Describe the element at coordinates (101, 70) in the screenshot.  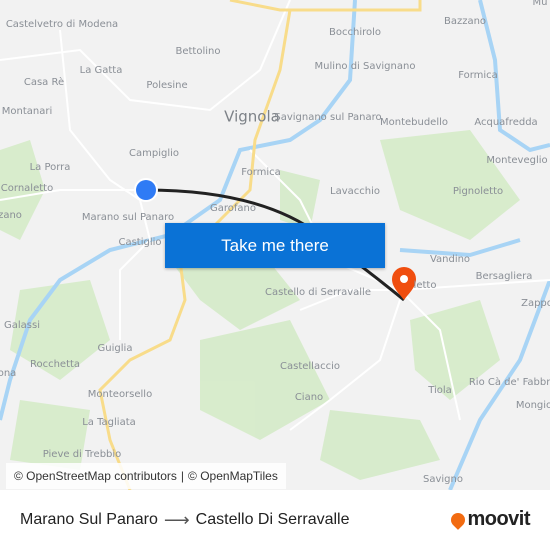
I see `place-label: La Gatta` at that location.